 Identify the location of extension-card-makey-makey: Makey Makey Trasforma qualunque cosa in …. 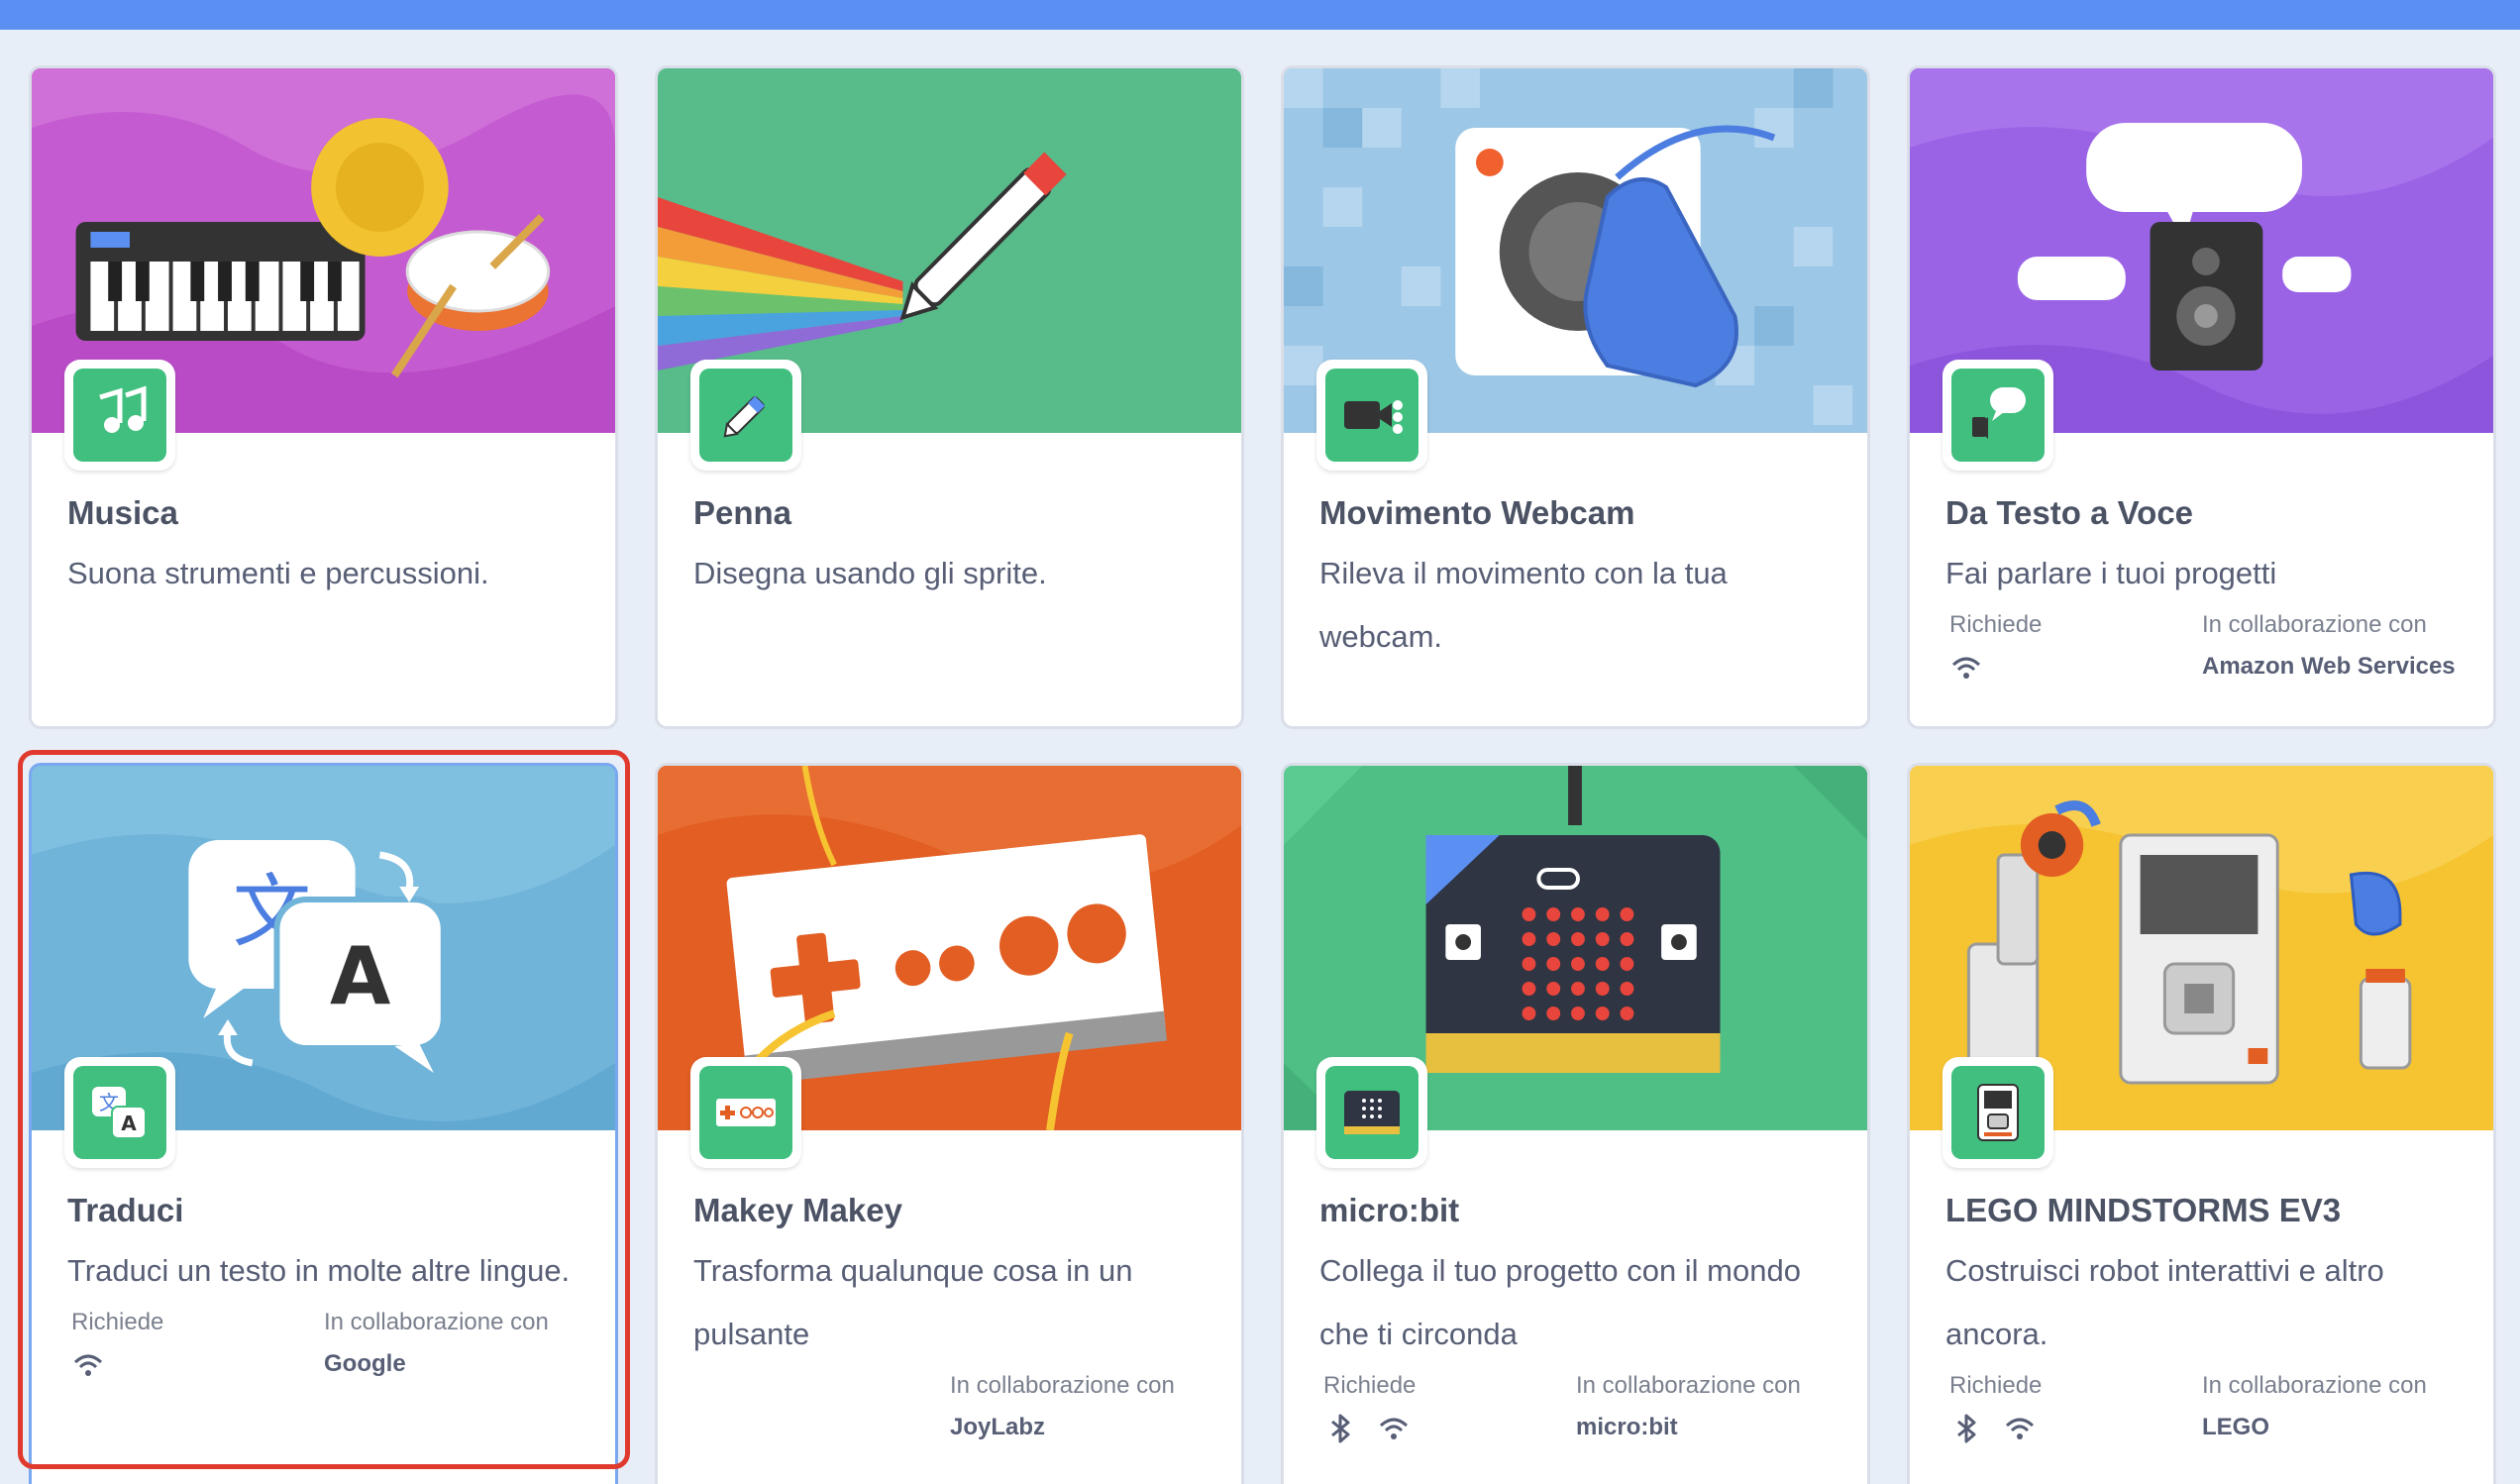
(949, 1124).